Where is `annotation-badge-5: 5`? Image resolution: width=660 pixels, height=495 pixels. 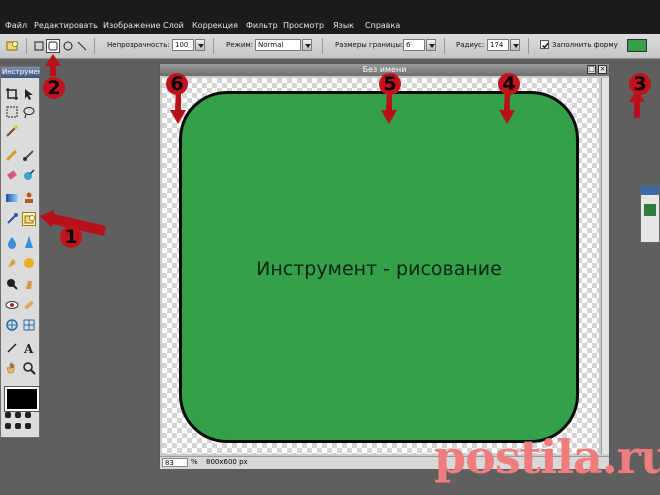 annotation-badge-5: 5 is located at coordinates (390, 84).